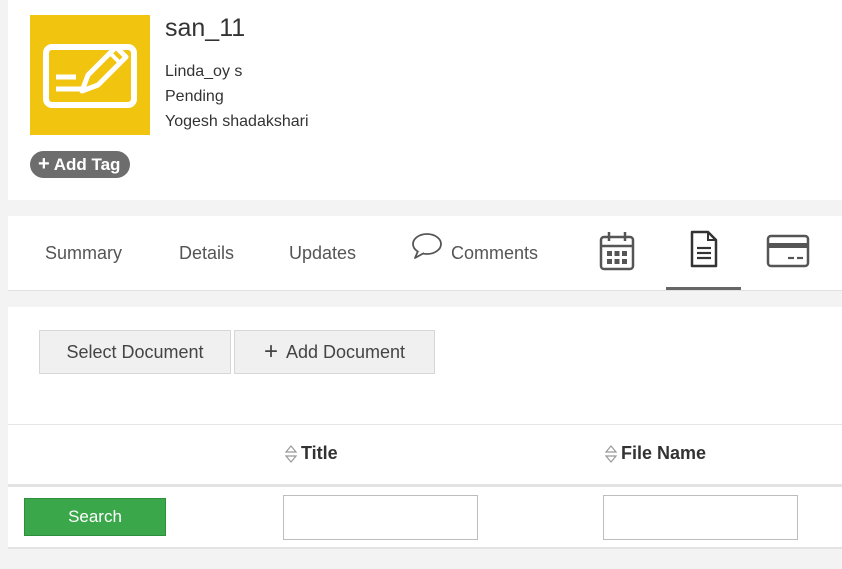 The width and height of the screenshot is (842, 569). I want to click on card-icon, so click(788, 253).